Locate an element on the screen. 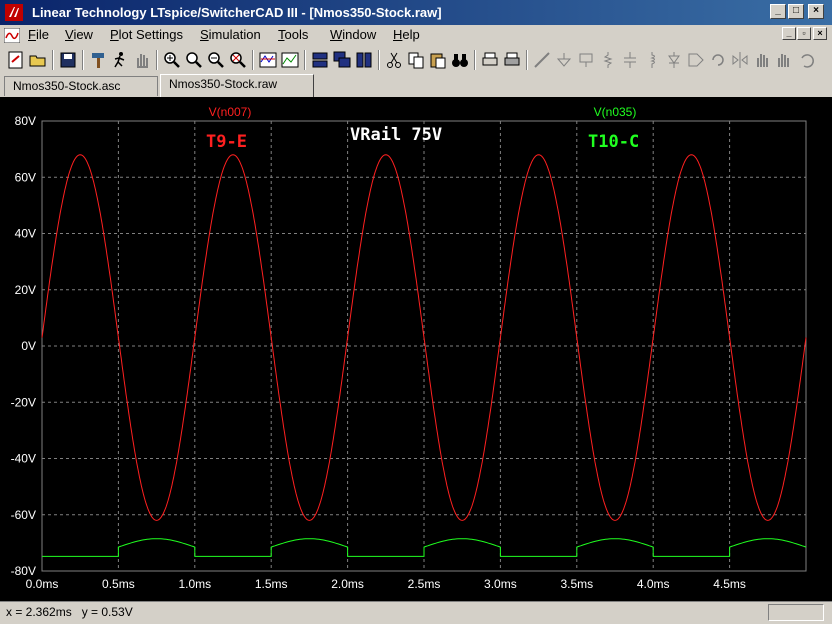 This screenshot has width=832, height=624. y-tick-label: 20V is located at coordinates (25, 290).